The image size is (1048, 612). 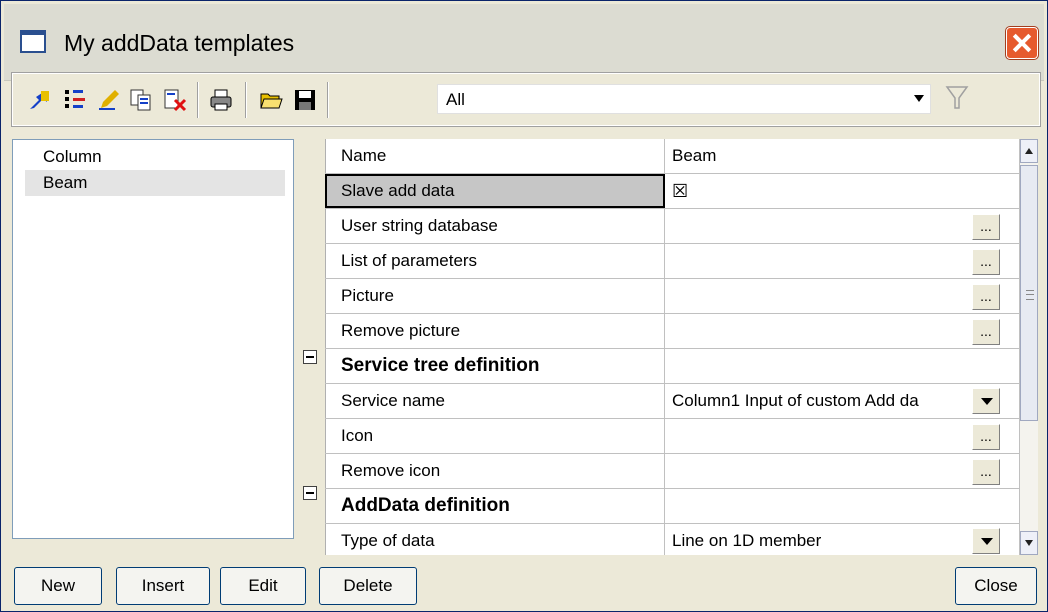 I want to click on arrow-up-icon, so click(x=1029, y=151).